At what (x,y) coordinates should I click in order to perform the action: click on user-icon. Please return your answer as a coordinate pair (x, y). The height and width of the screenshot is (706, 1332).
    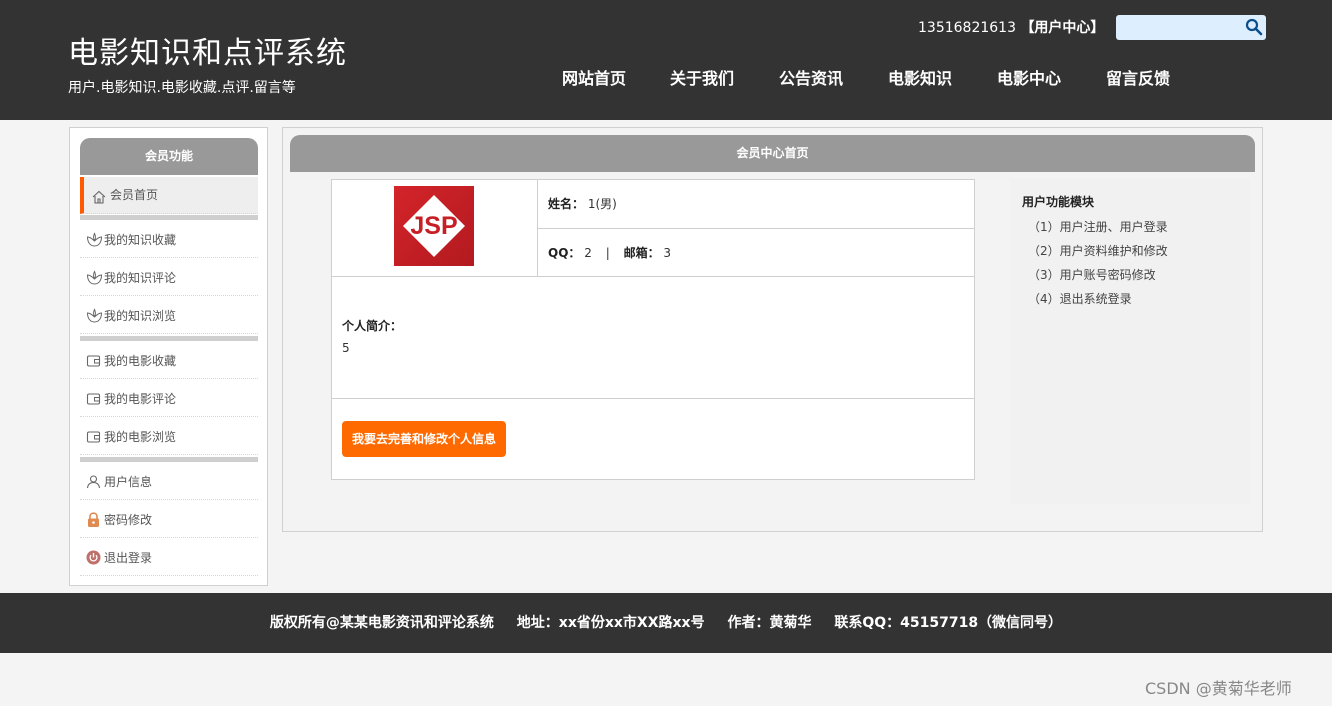
    Looking at the image, I should click on (94, 482).